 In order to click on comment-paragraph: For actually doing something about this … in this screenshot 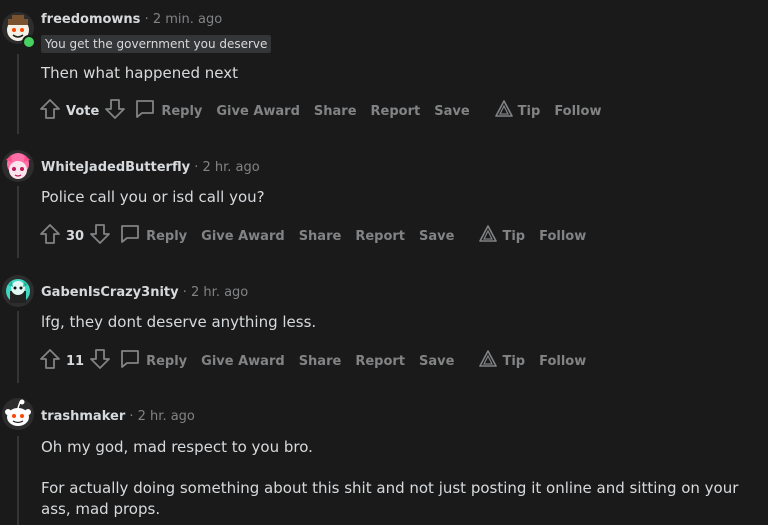, I will do `click(390, 498)`.